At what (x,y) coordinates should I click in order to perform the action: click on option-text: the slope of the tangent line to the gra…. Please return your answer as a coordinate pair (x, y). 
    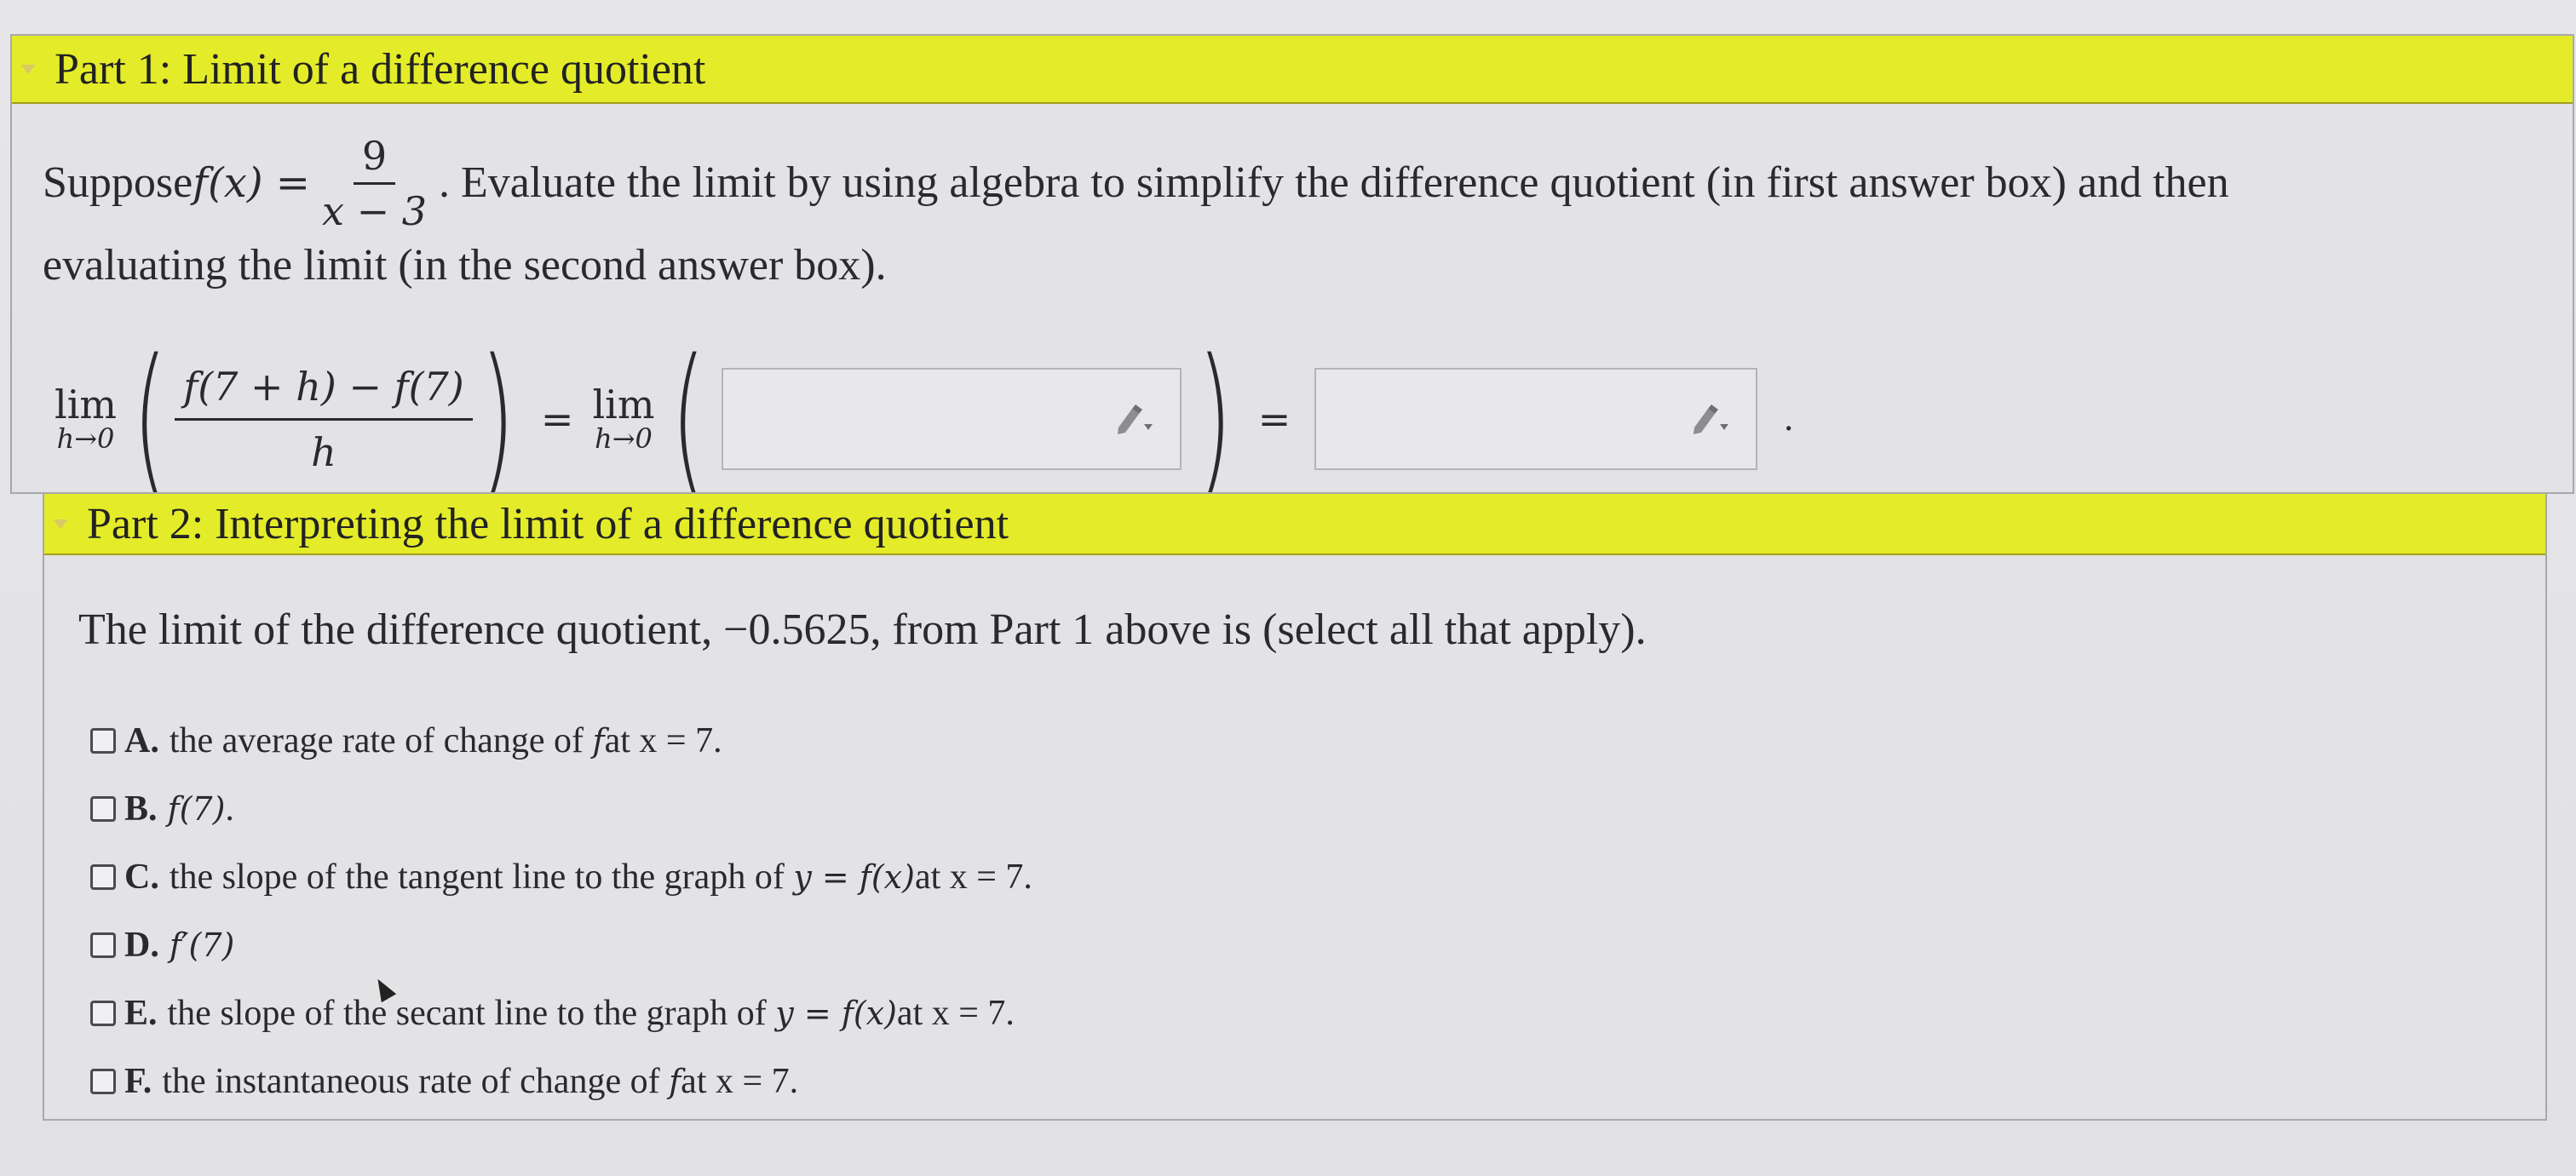
    Looking at the image, I should click on (477, 878).